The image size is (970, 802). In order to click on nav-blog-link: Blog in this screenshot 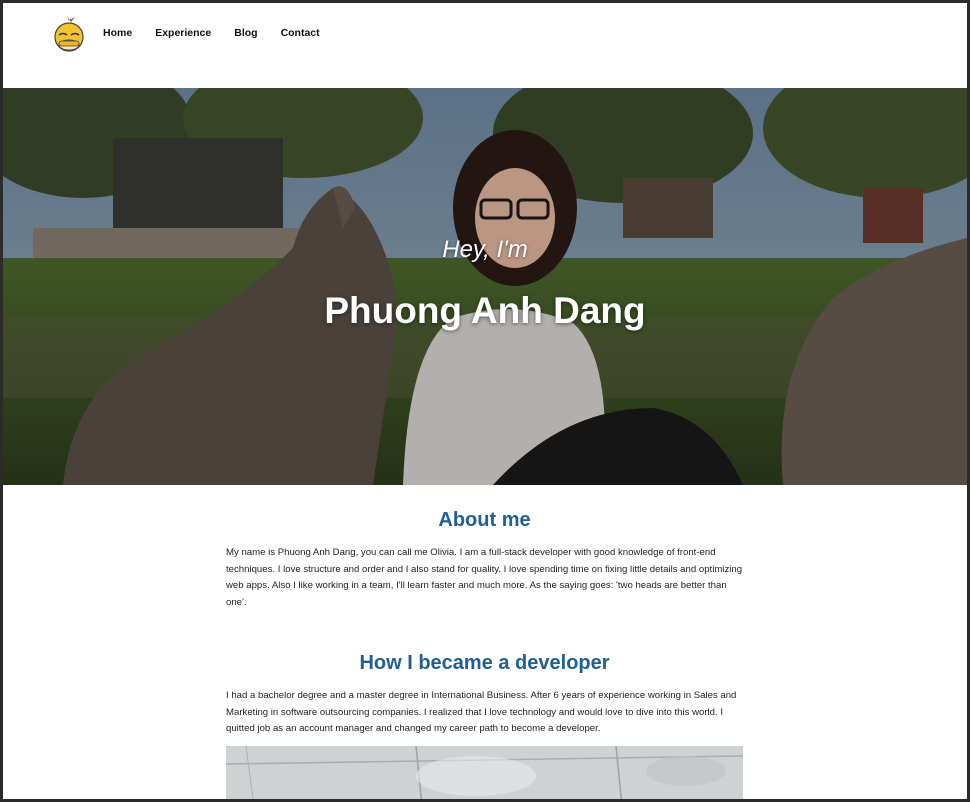, I will do `click(245, 33)`.